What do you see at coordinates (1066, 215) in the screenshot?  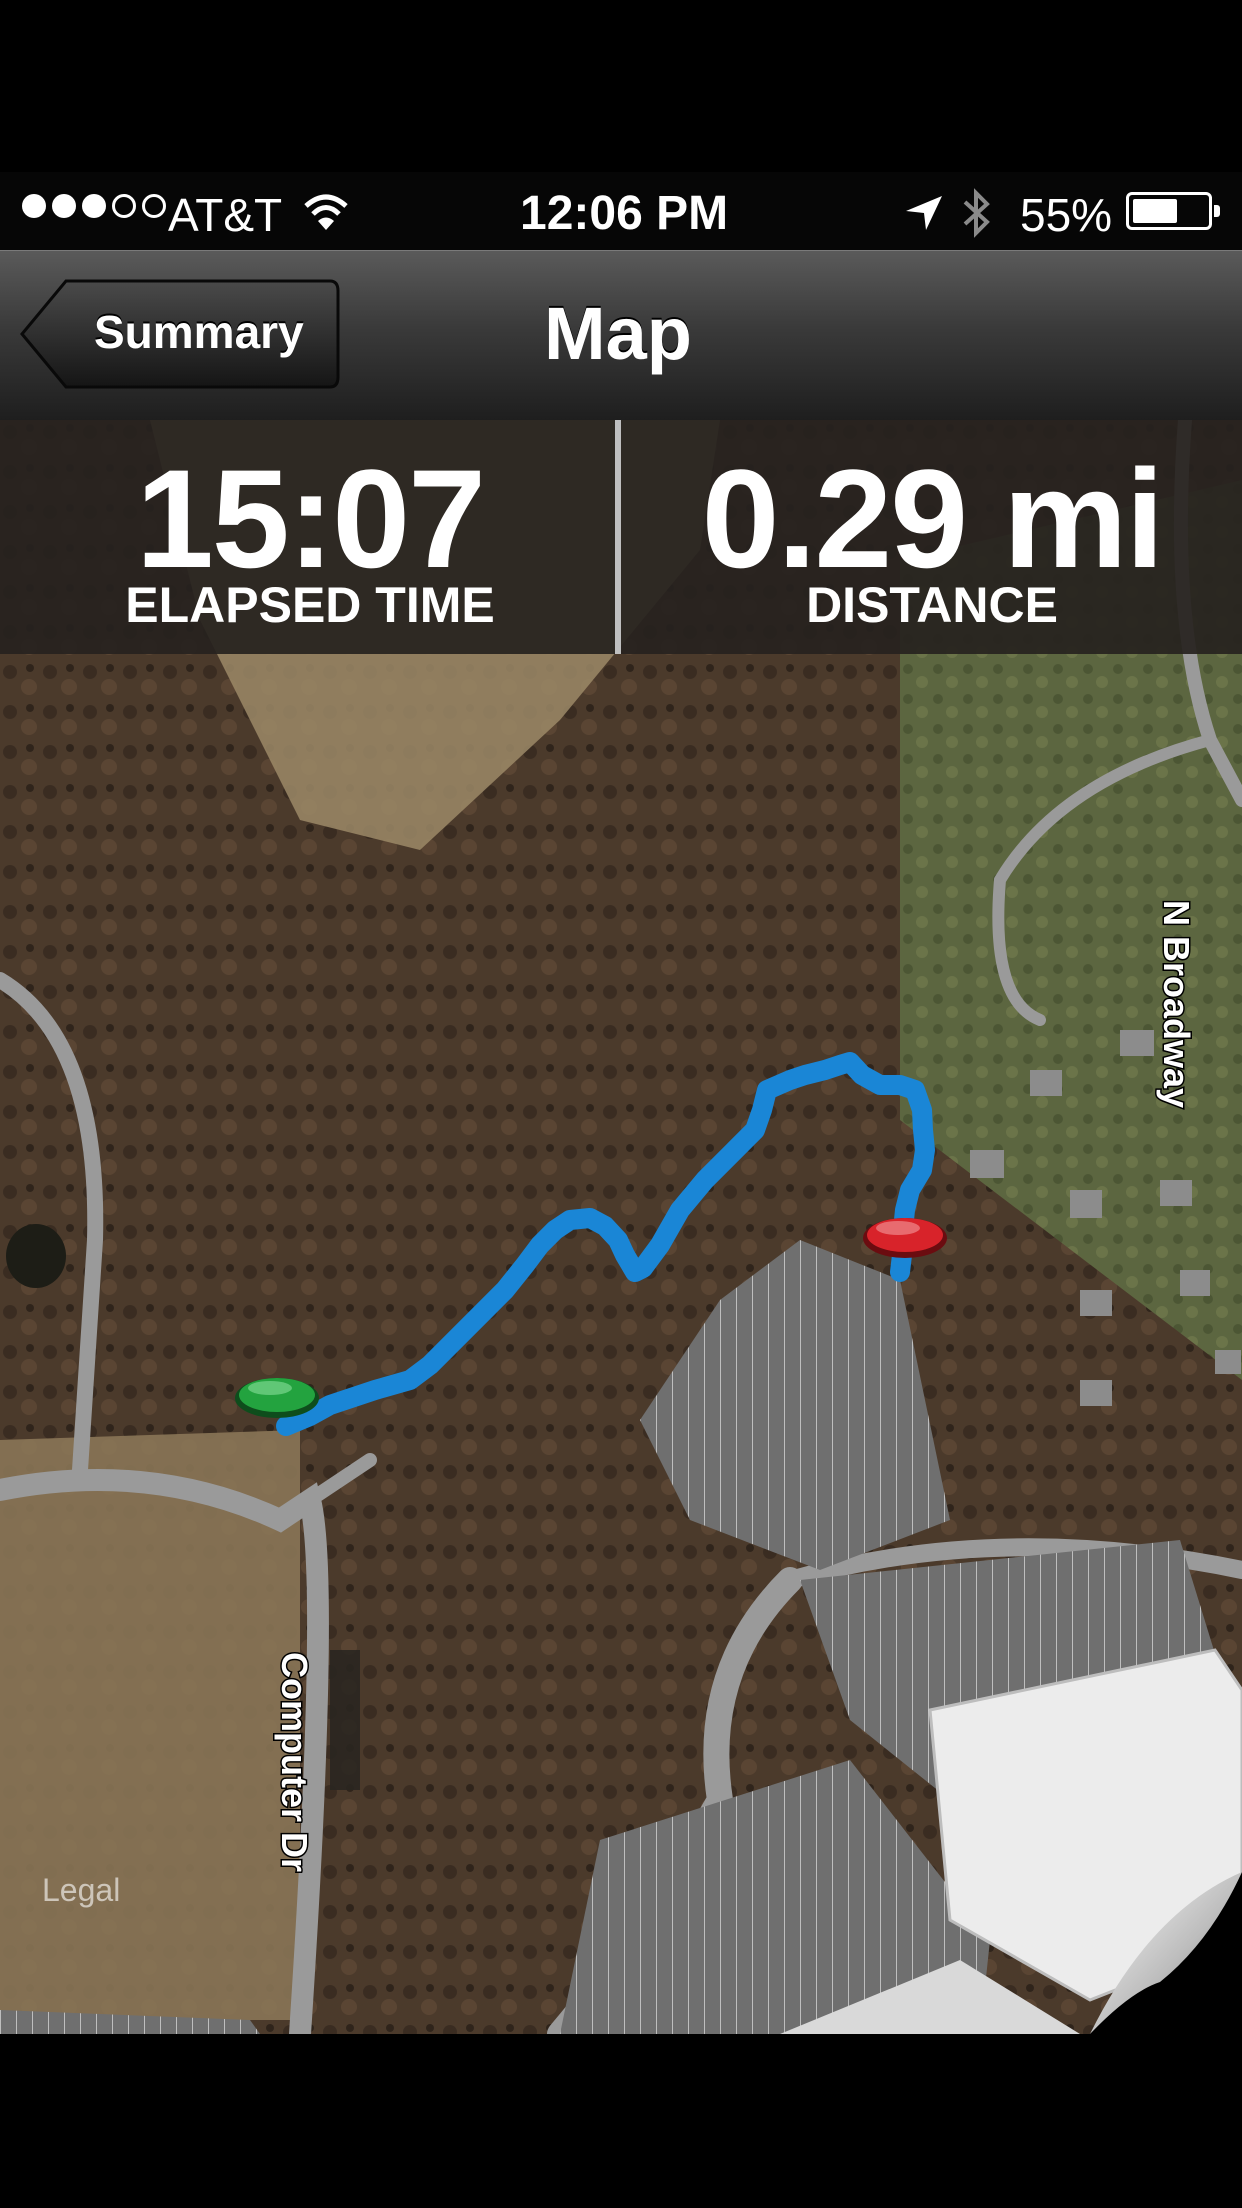 I see `battery-percent: 55%` at bounding box center [1066, 215].